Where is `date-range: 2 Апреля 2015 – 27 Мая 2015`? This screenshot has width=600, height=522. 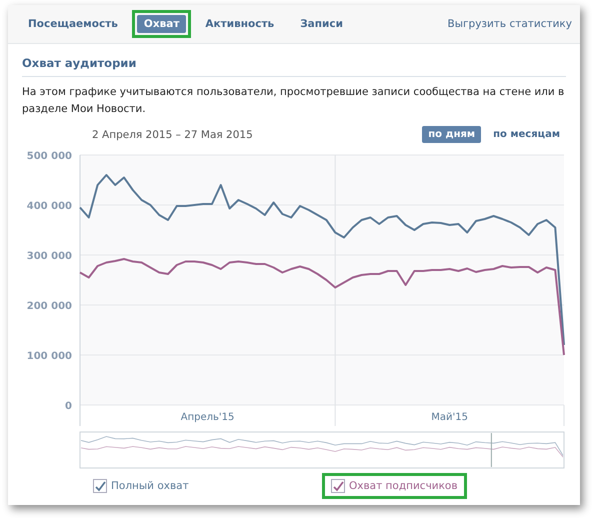
date-range: 2 Апреля 2015 – 27 Мая 2015 is located at coordinates (172, 134).